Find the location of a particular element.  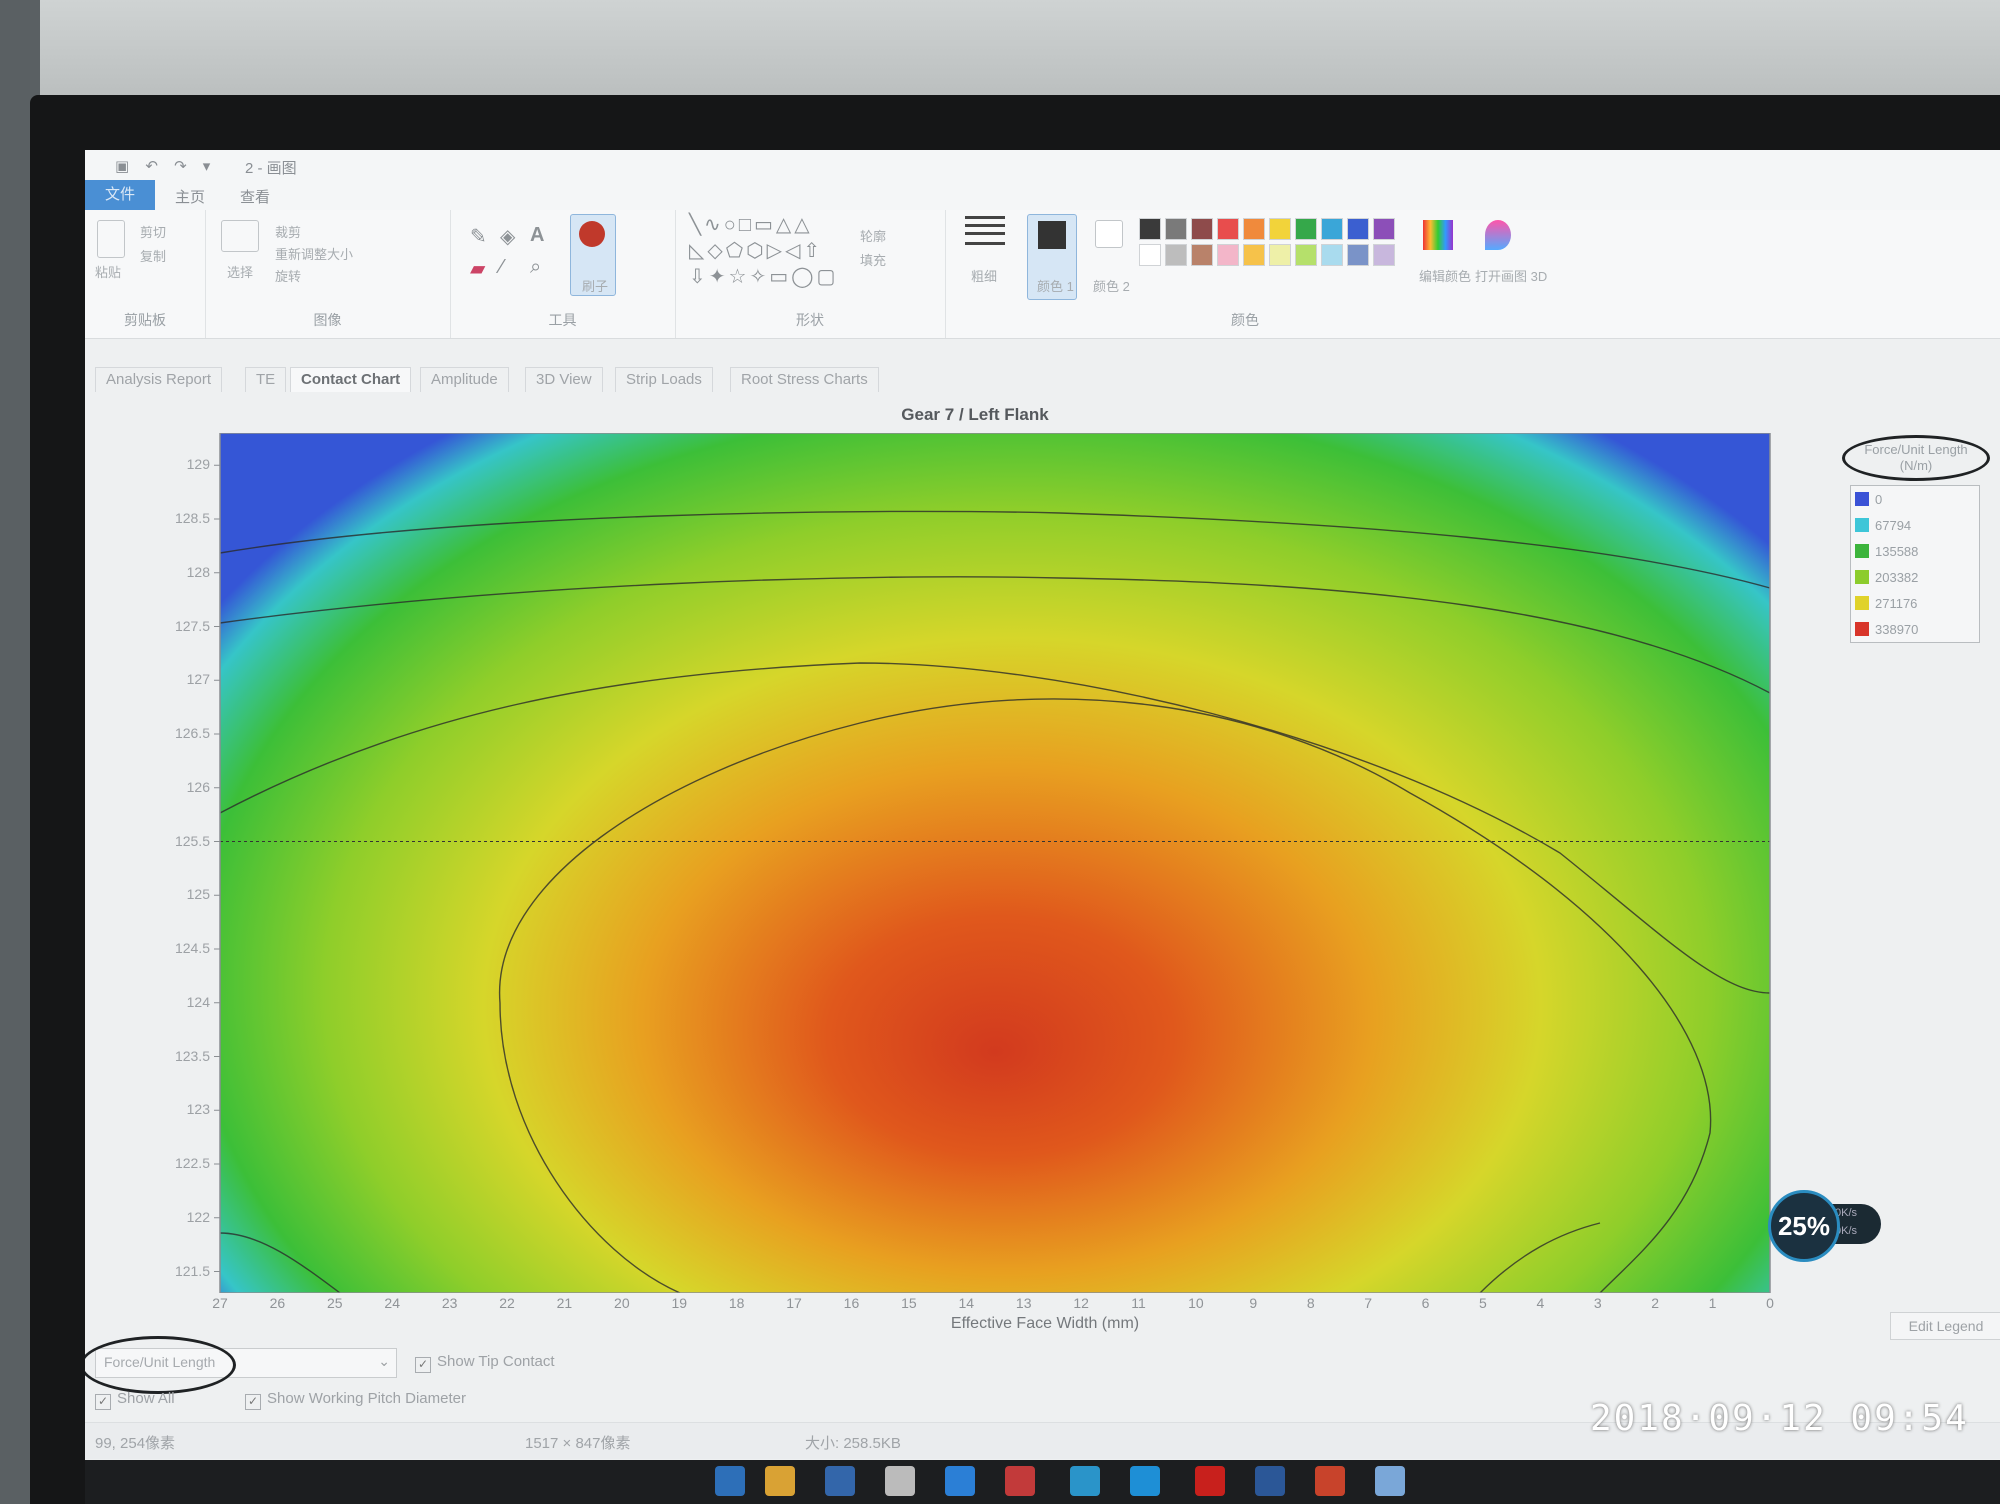

size-label: 粗细 is located at coordinates (984, 275).